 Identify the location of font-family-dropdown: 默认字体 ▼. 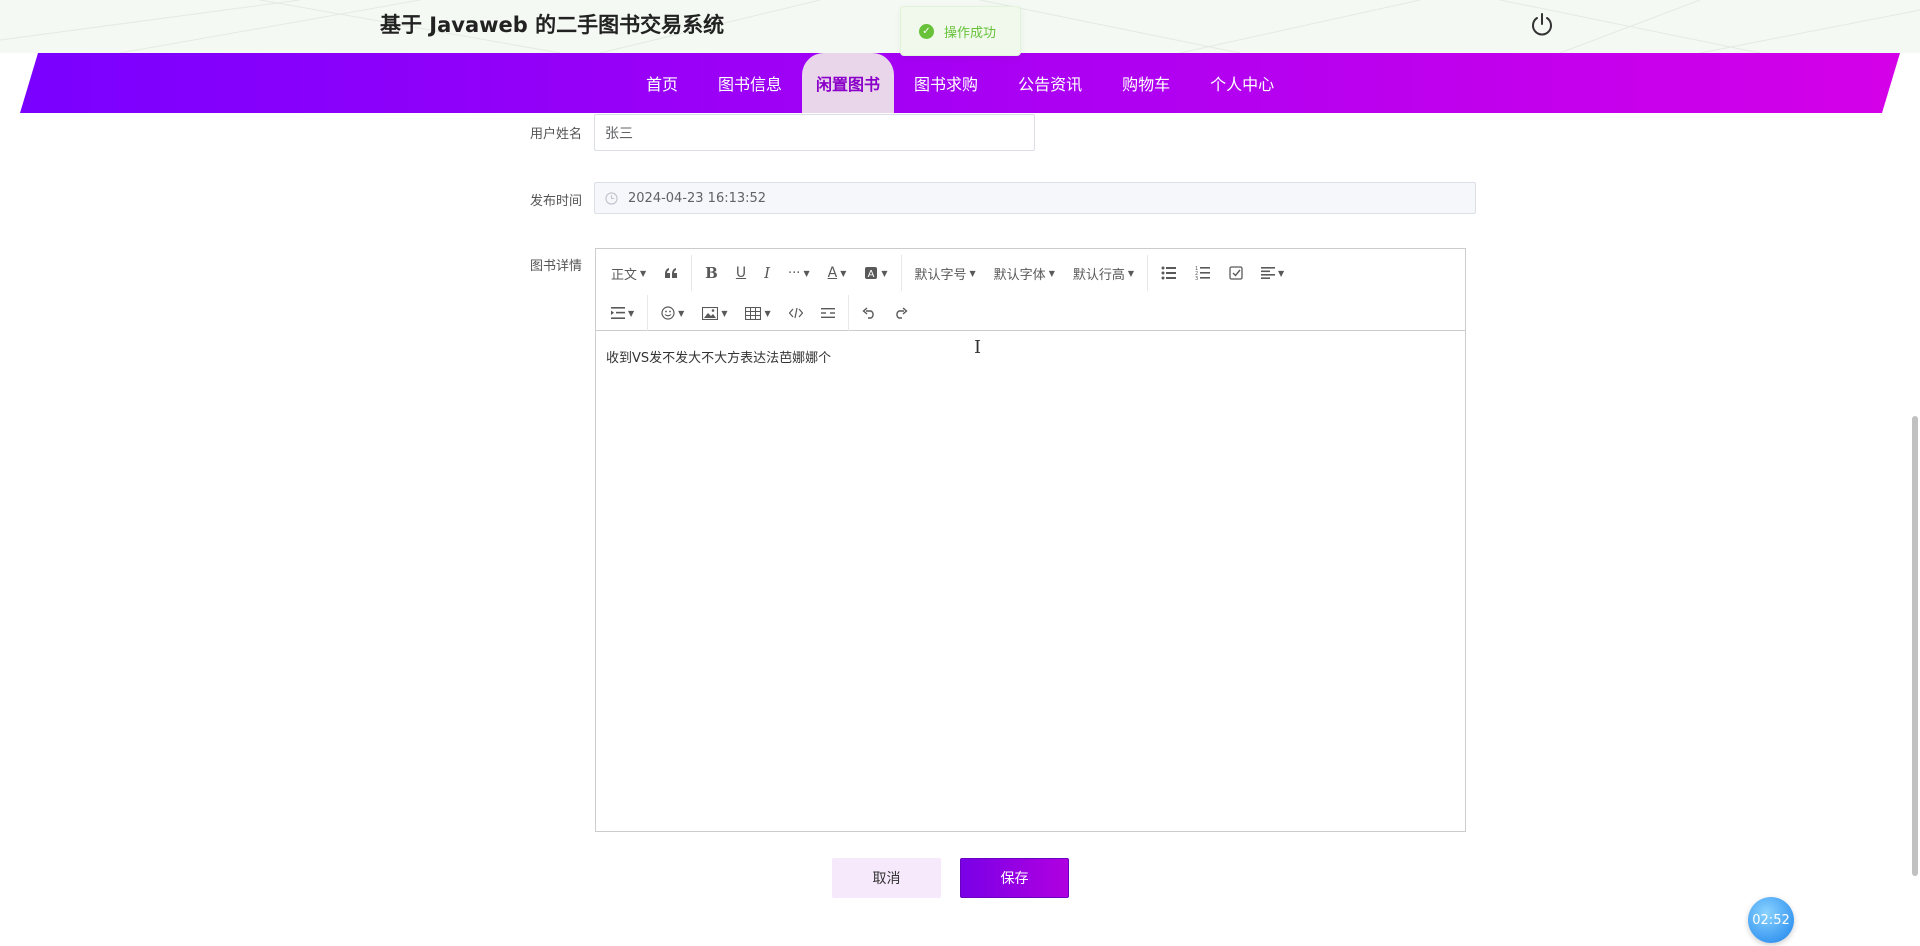
(1024, 273).